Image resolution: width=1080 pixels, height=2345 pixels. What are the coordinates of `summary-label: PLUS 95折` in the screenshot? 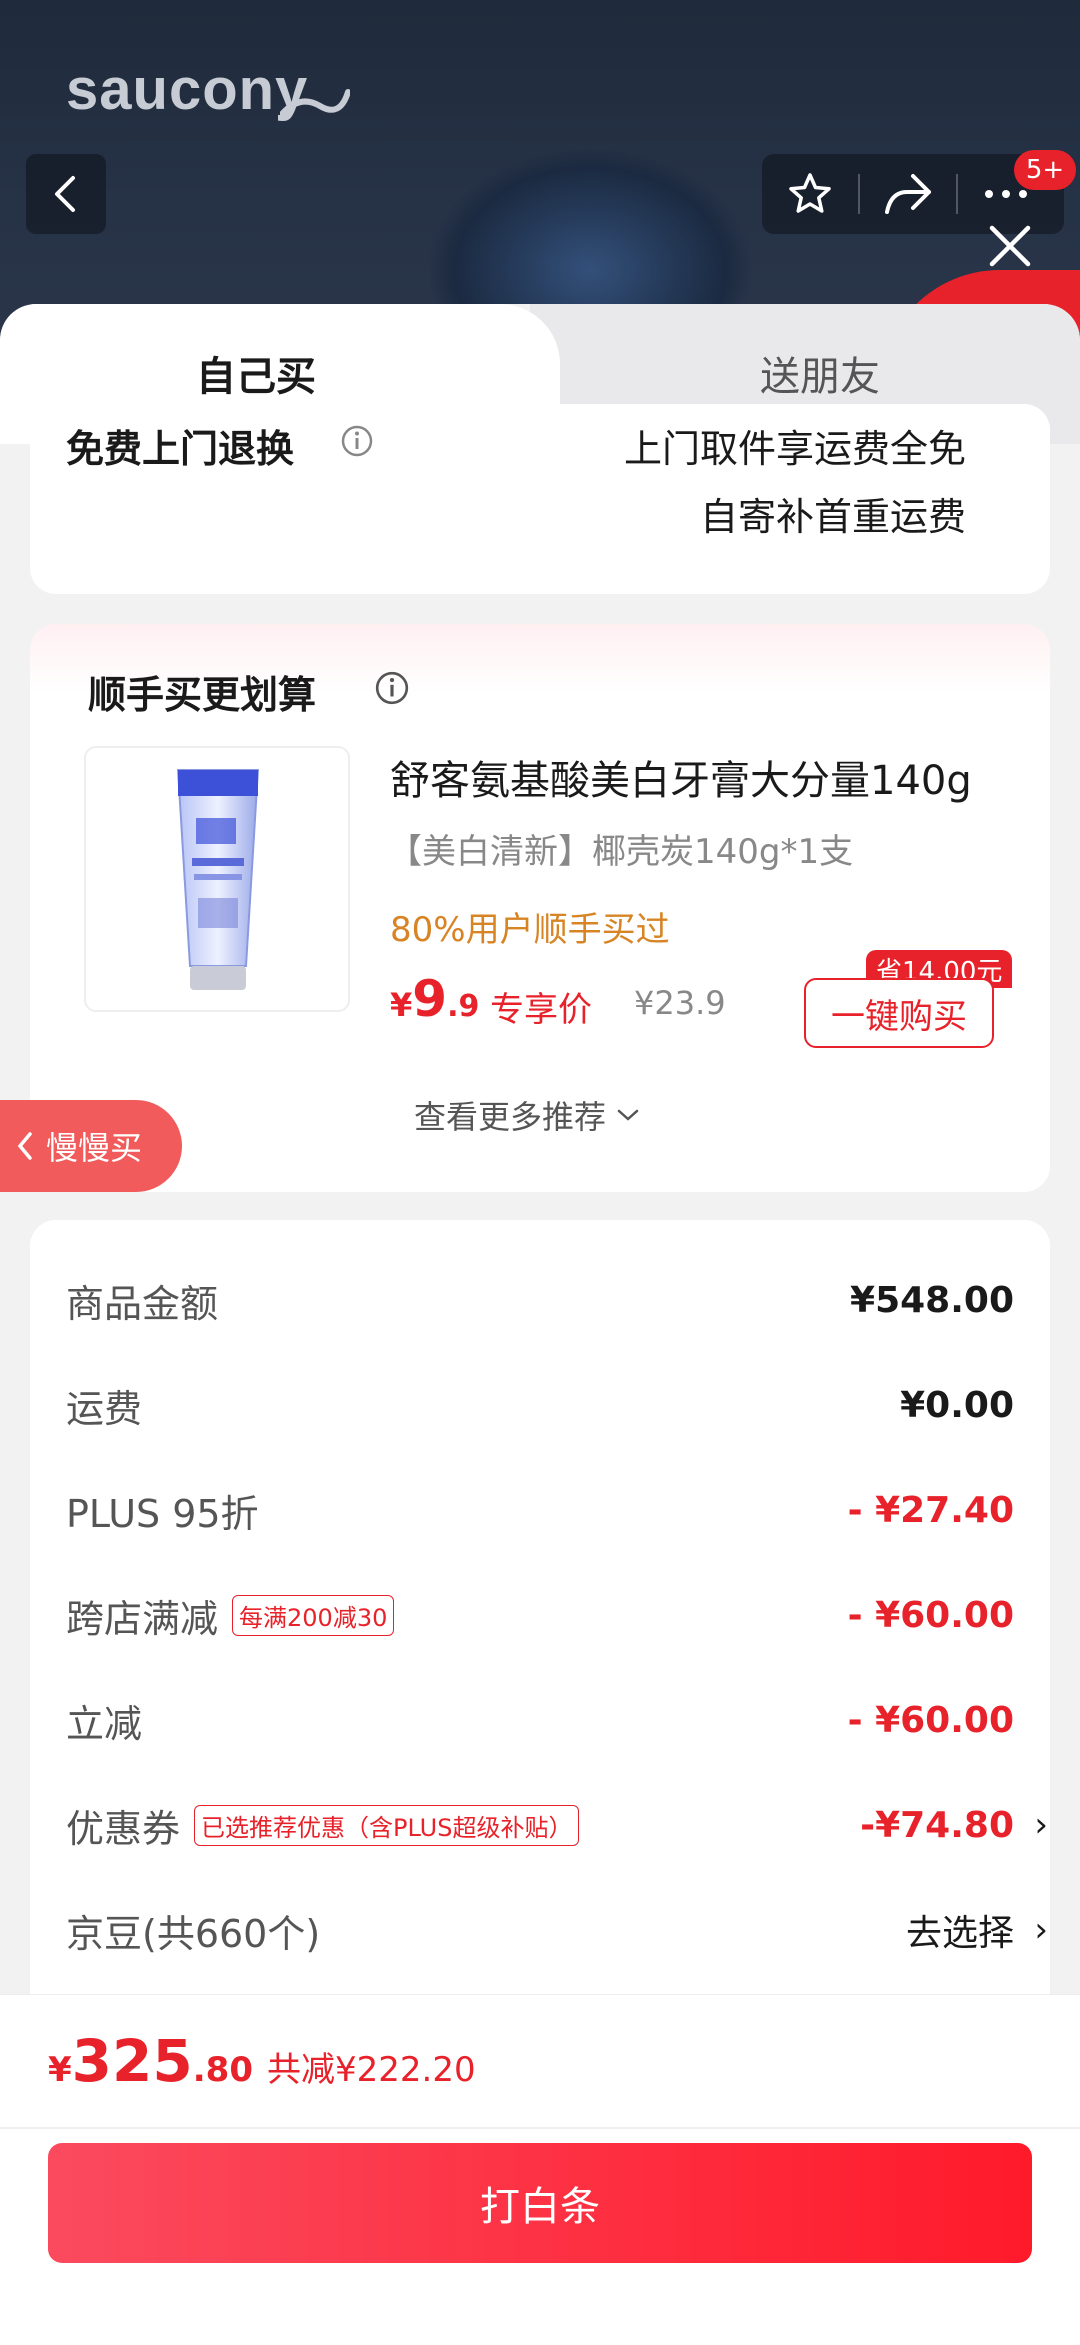 It's located at (162, 1513).